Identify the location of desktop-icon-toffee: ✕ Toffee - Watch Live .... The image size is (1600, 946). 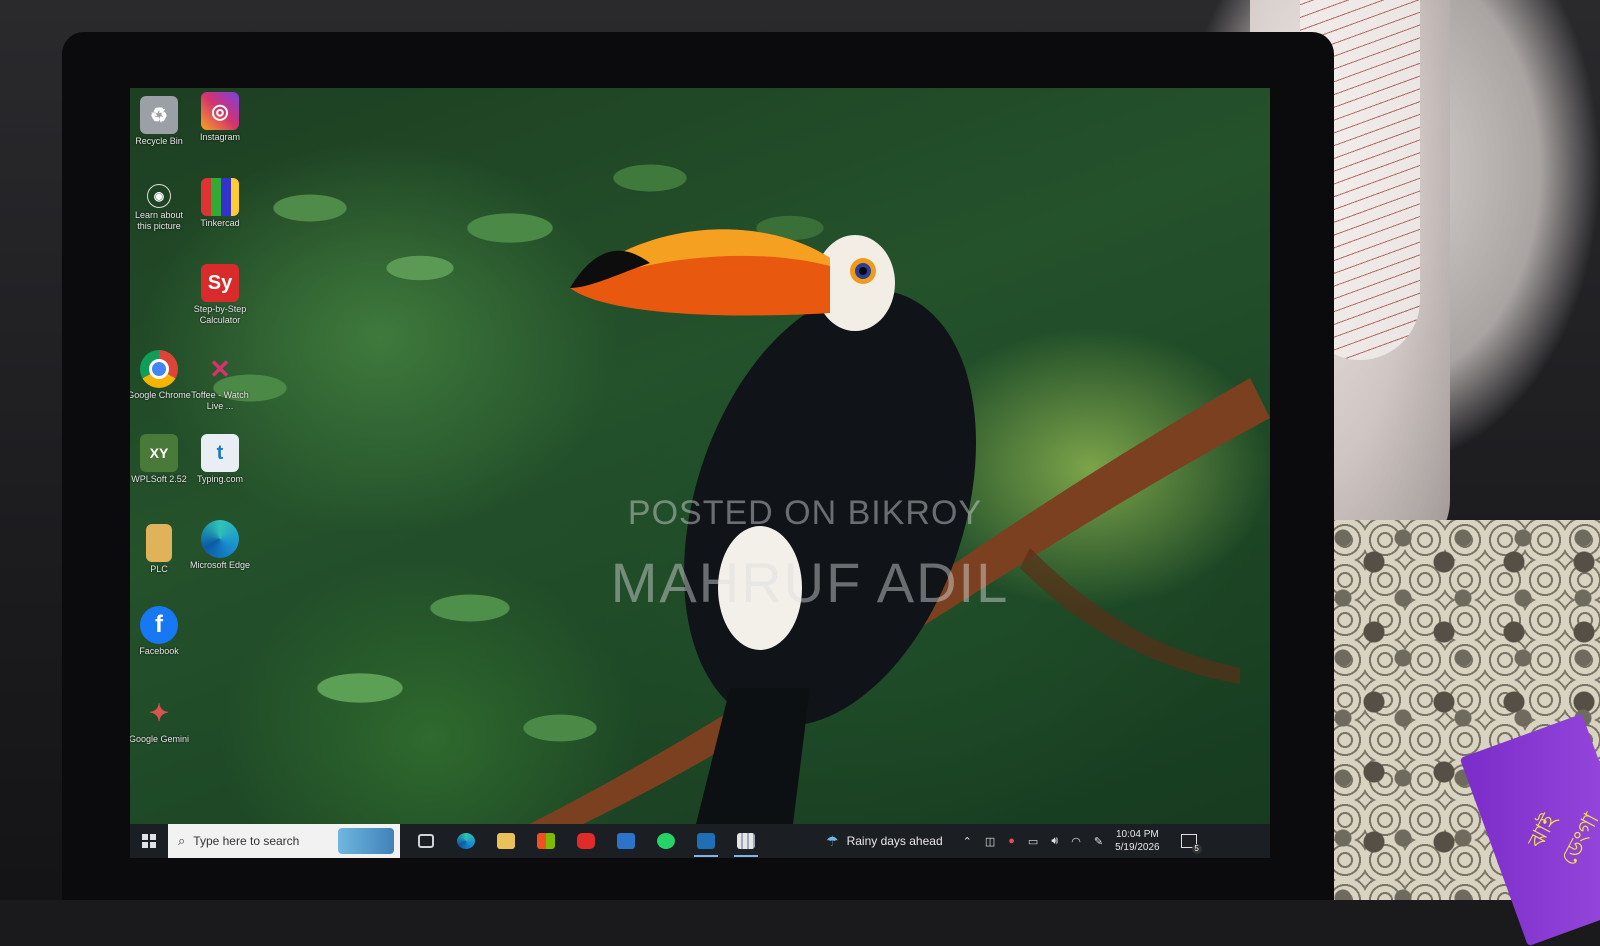
(220, 381).